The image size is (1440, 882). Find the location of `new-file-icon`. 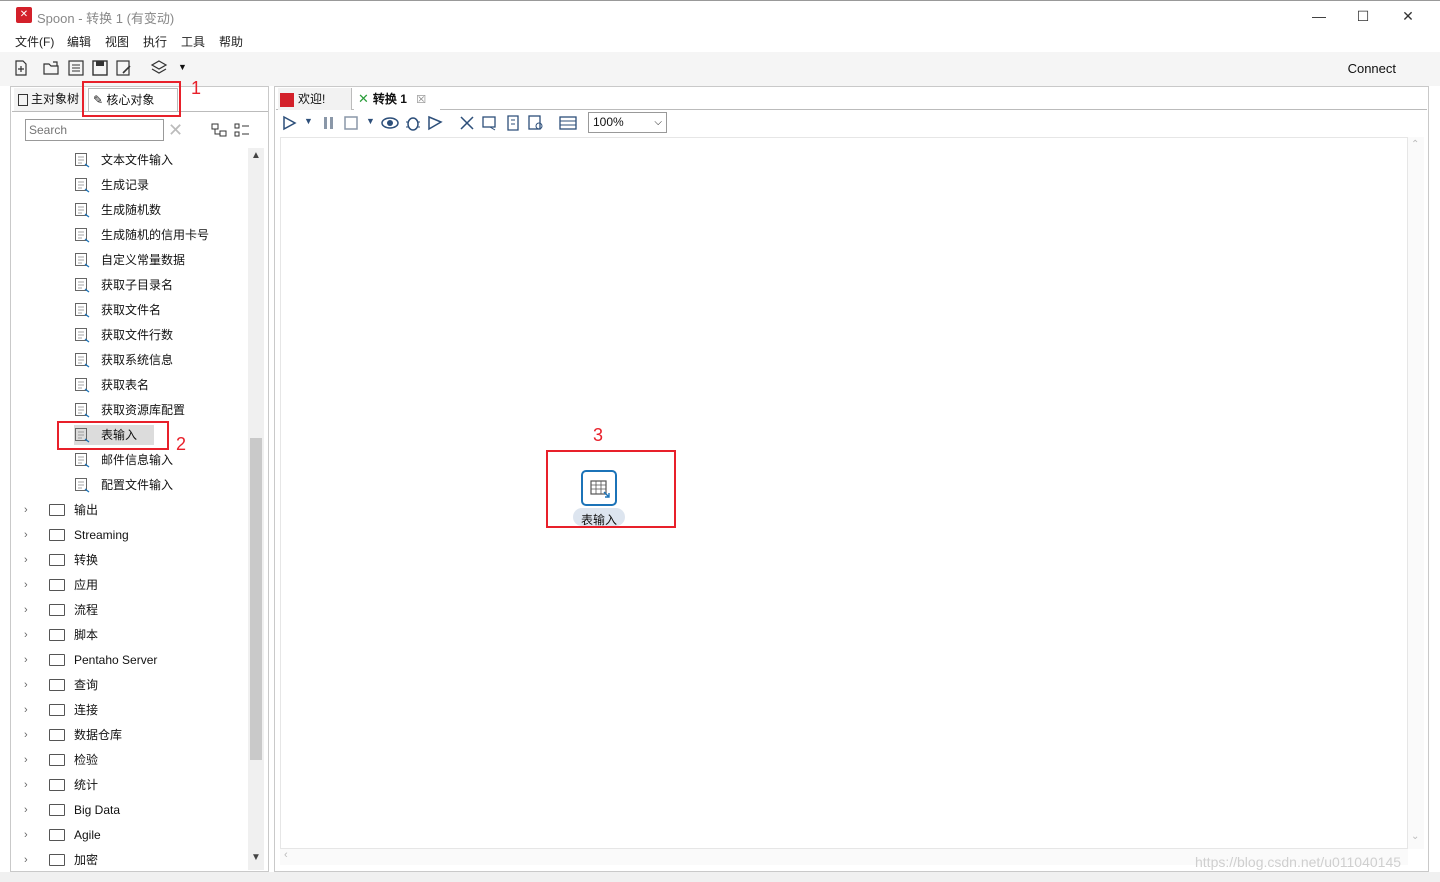

new-file-icon is located at coordinates (21, 68).